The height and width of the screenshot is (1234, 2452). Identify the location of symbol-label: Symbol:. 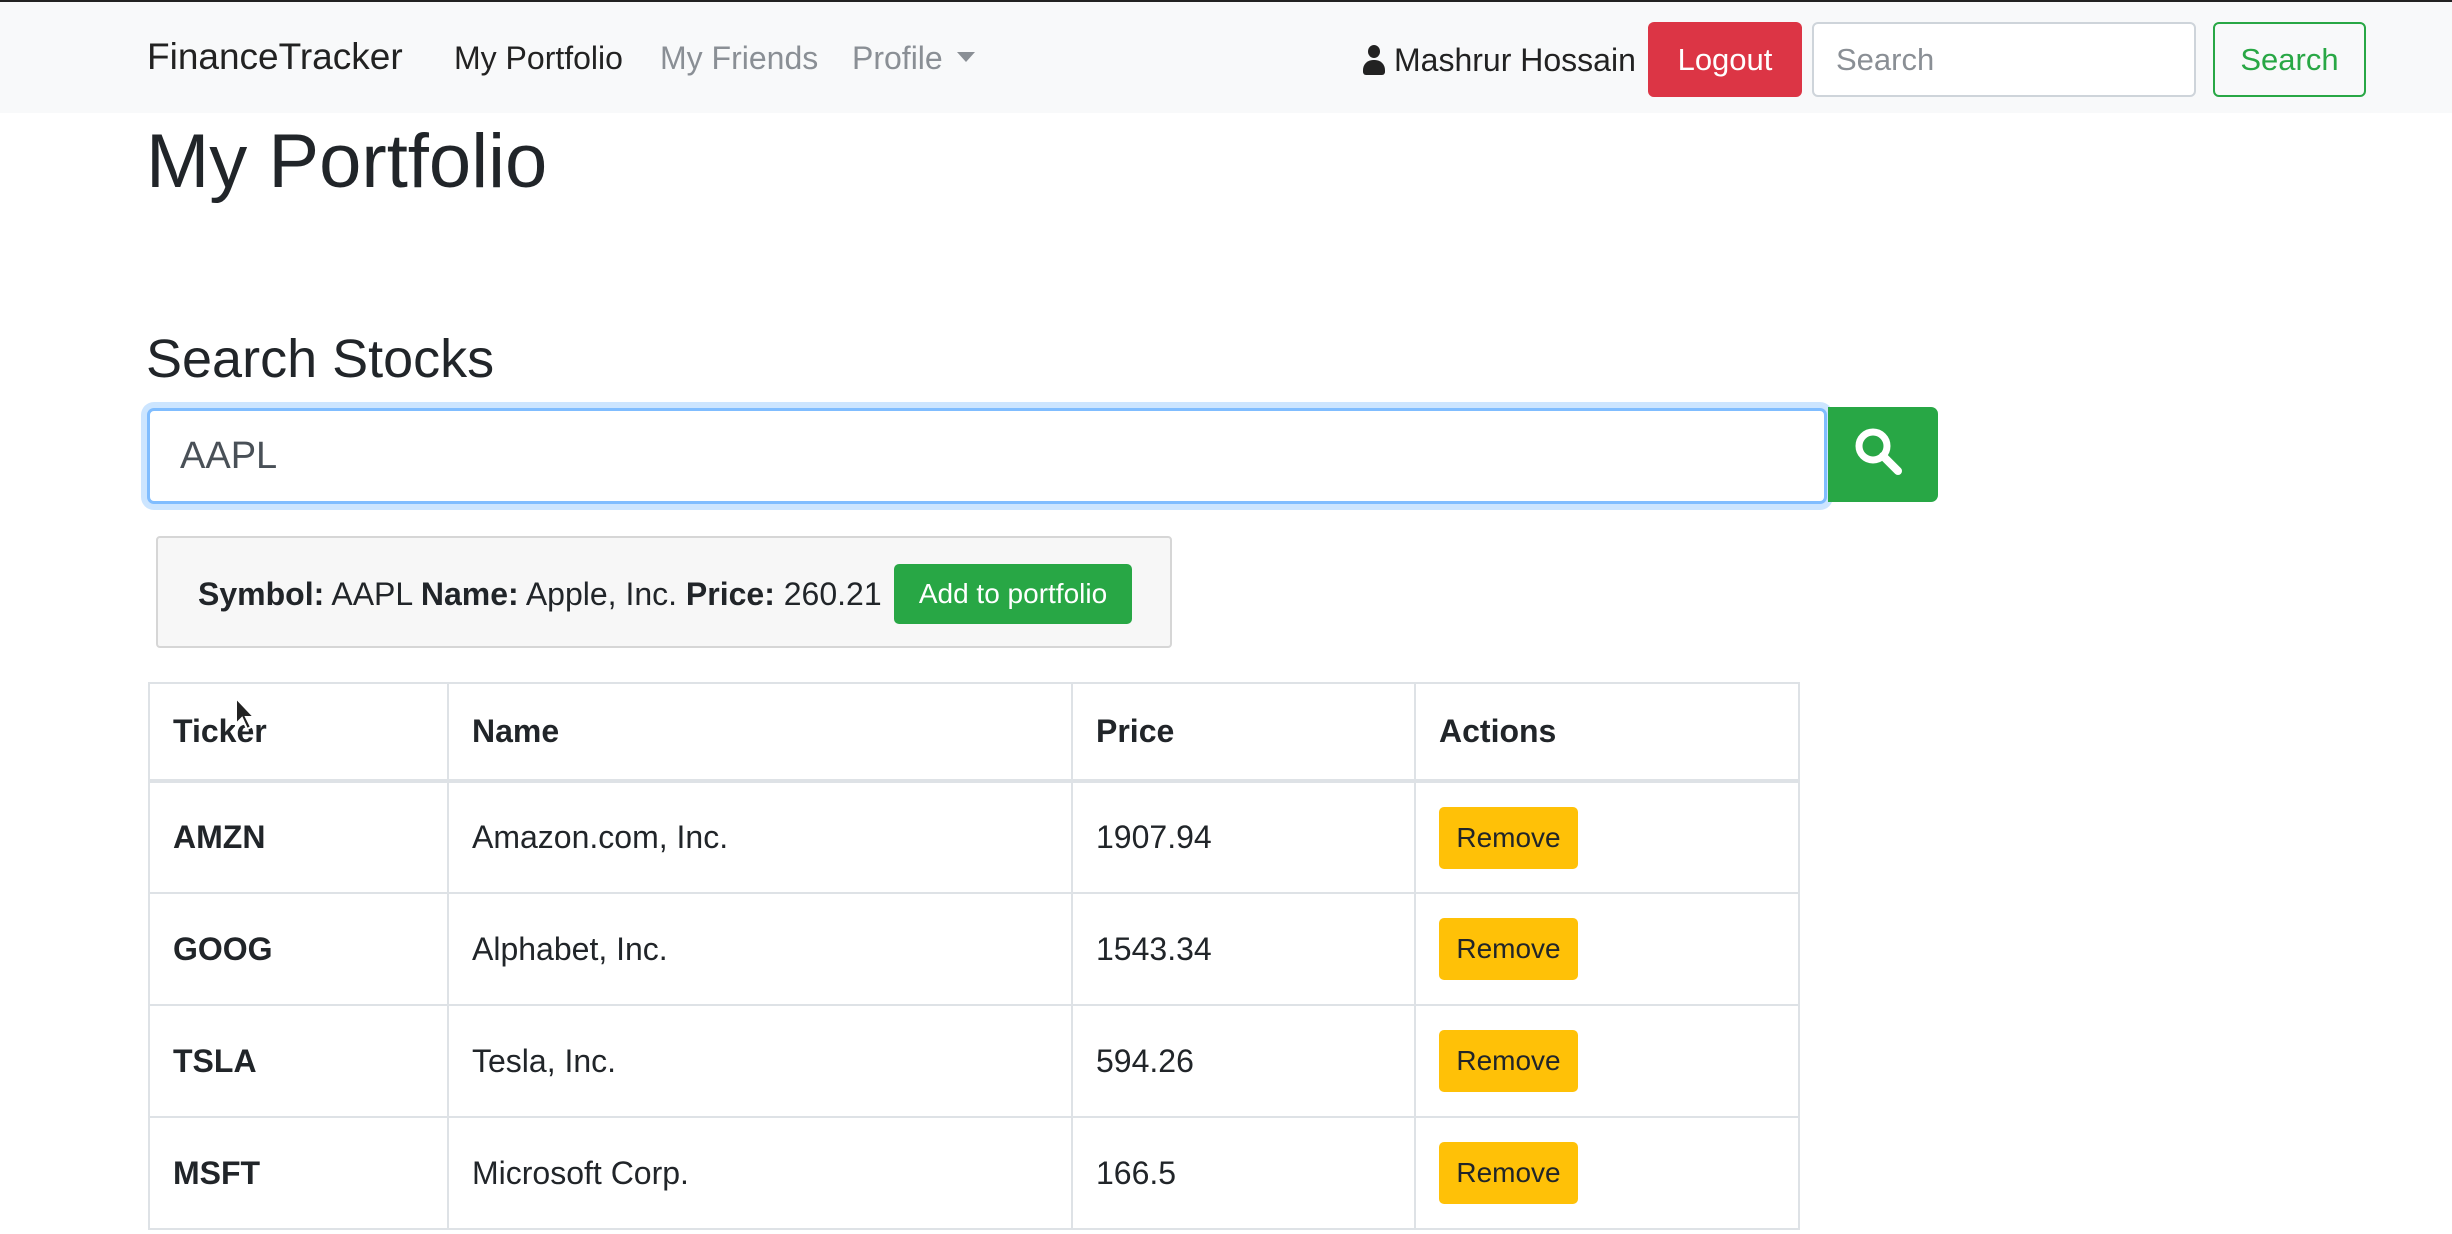
(261, 594).